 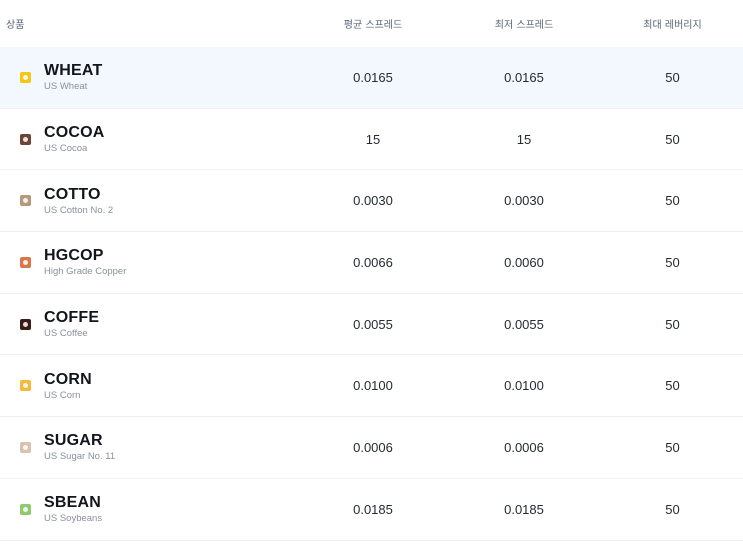 What do you see at coordinates (25, 509) in the screenshot?
I see `soybean-icon` at bounding box center [25, 509].